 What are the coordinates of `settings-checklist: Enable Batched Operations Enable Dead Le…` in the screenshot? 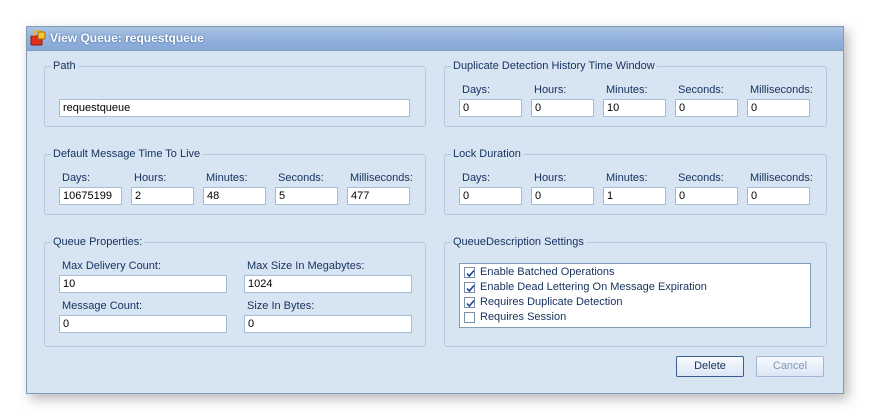 It's located at (635, 295).